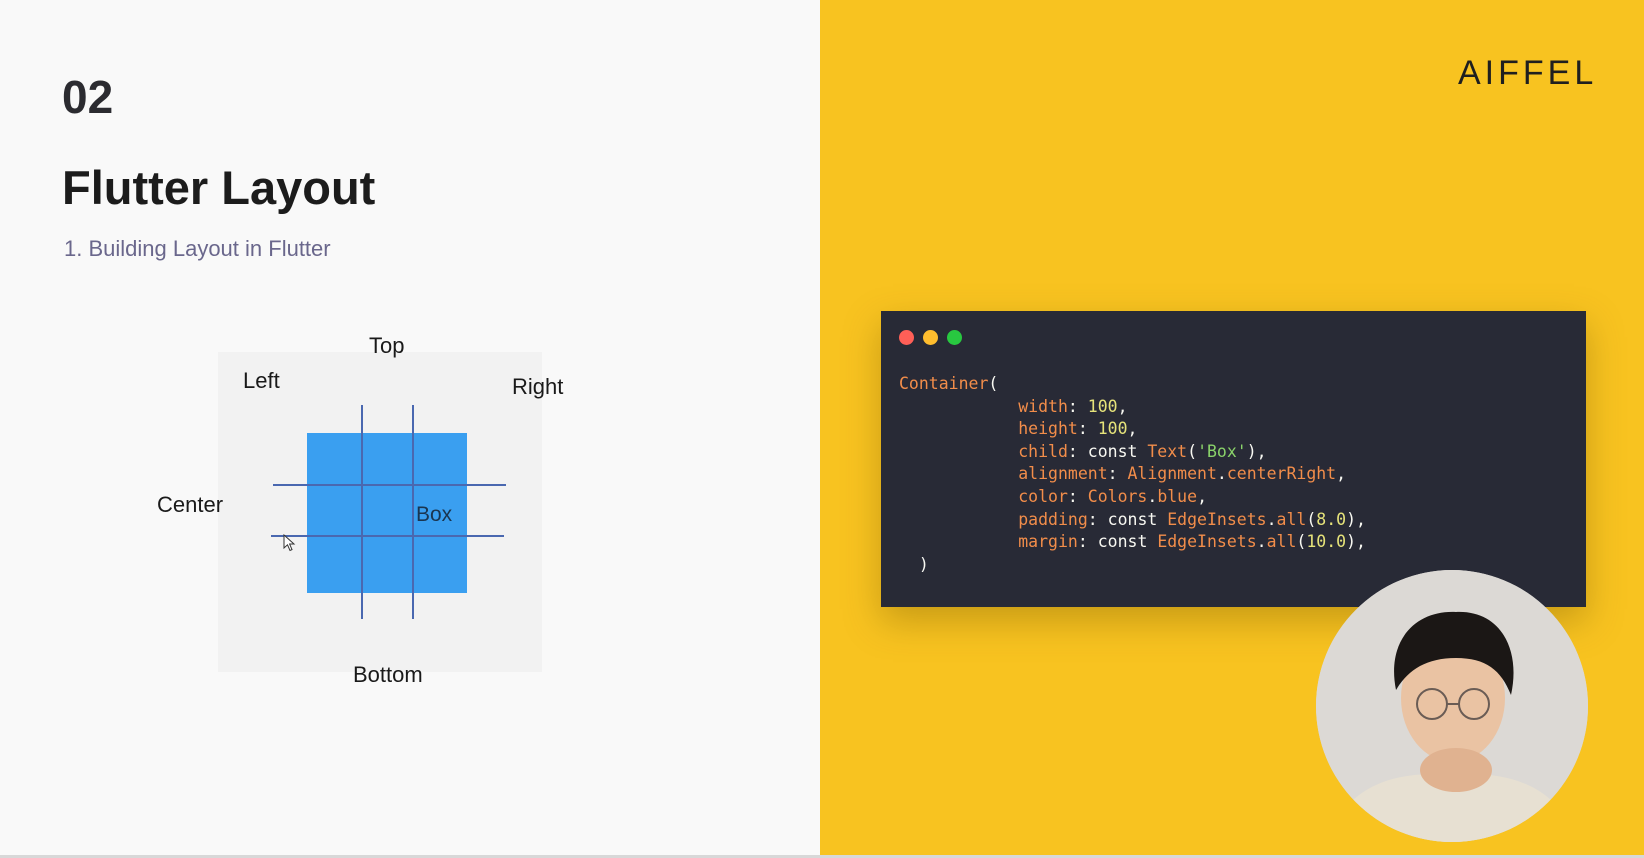 The image size is (1644, 858). I want to click on code-line: height: 100,, so click(1132, 429).